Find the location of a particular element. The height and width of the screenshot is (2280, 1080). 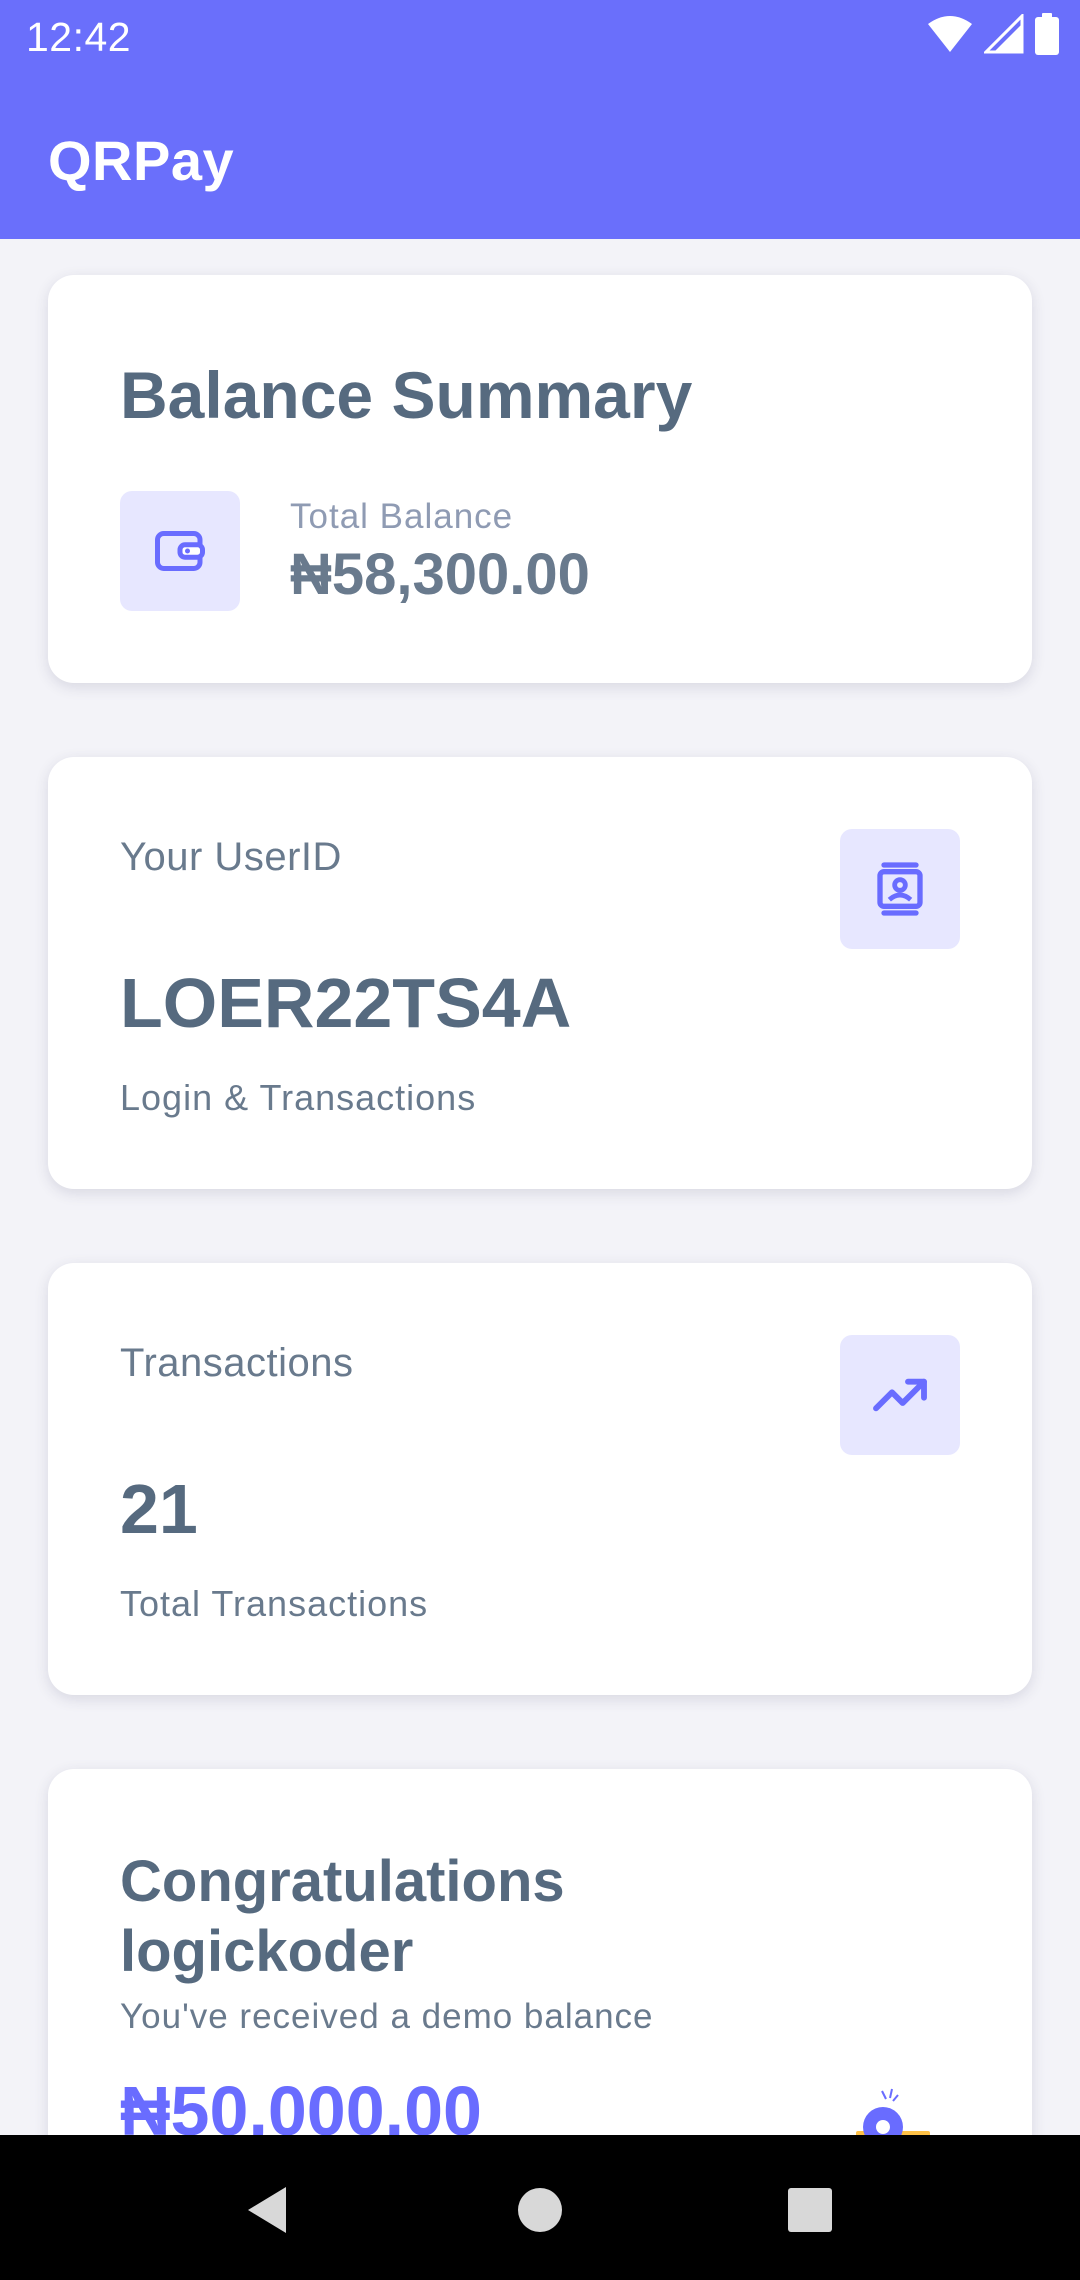

trending-up-icon is located at coordinates (900, 1395).